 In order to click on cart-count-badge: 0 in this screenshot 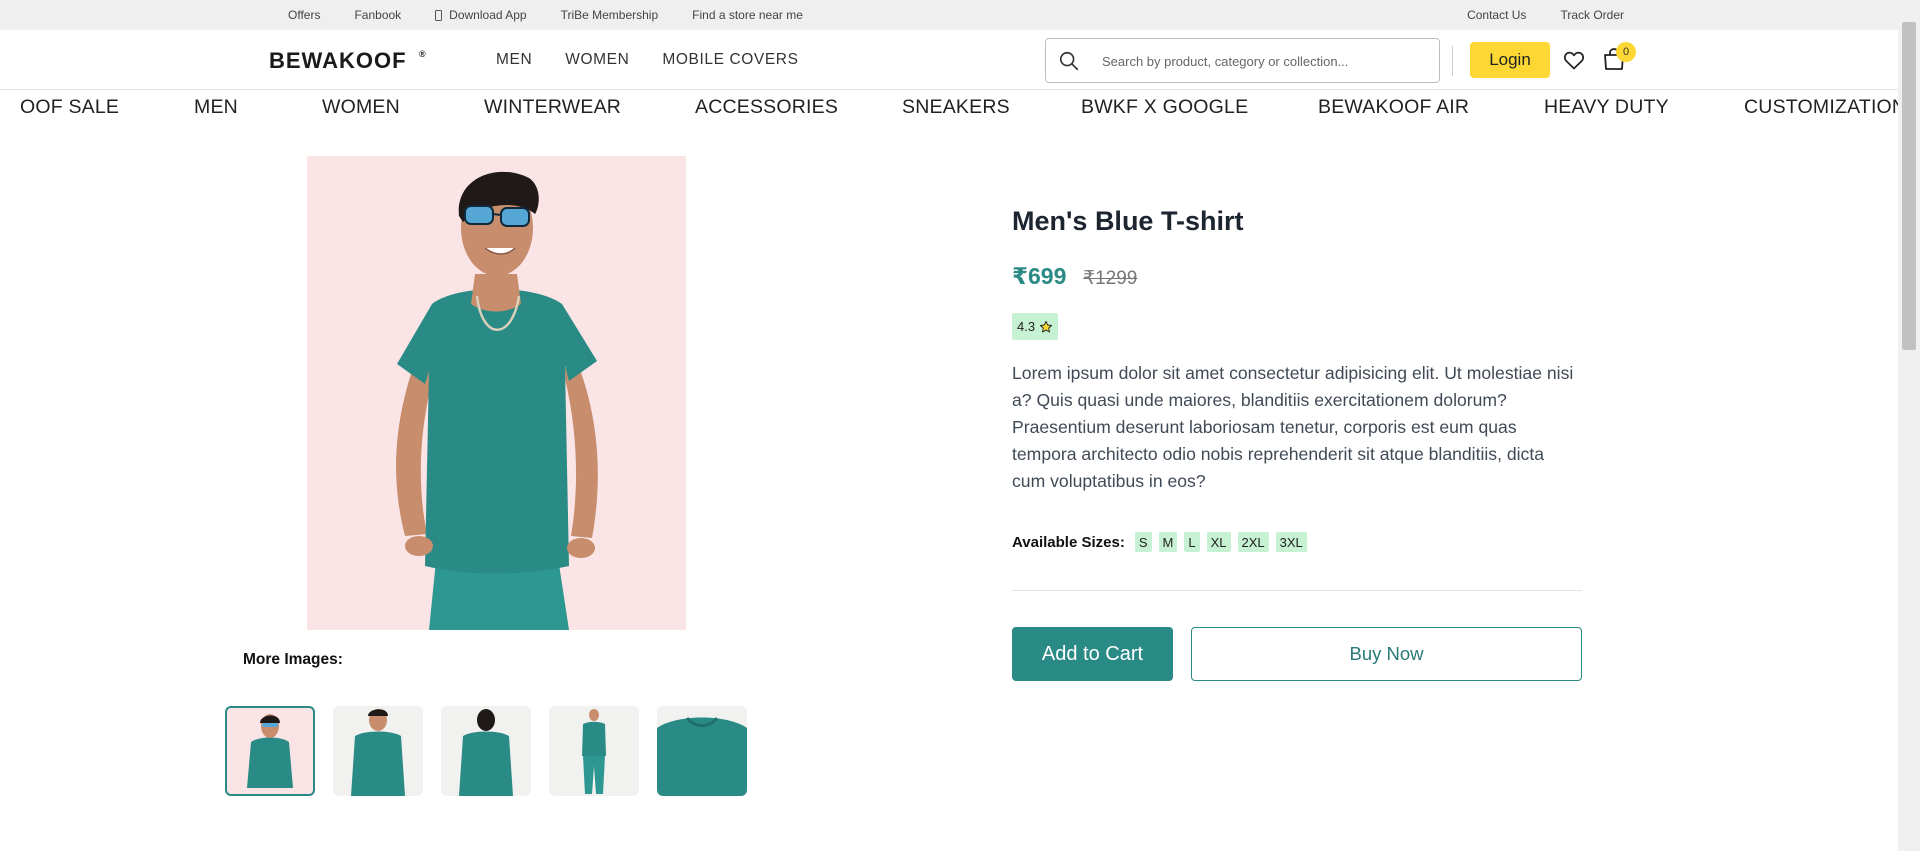, I will do `click(1626, 52)`.